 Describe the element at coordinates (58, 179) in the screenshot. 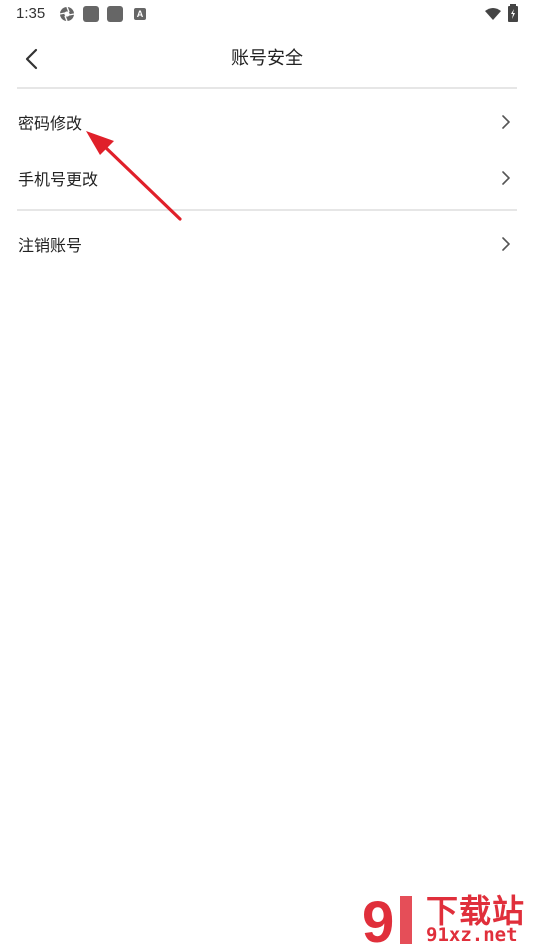

I see `menu-item-label: 手机号更改` at that location.